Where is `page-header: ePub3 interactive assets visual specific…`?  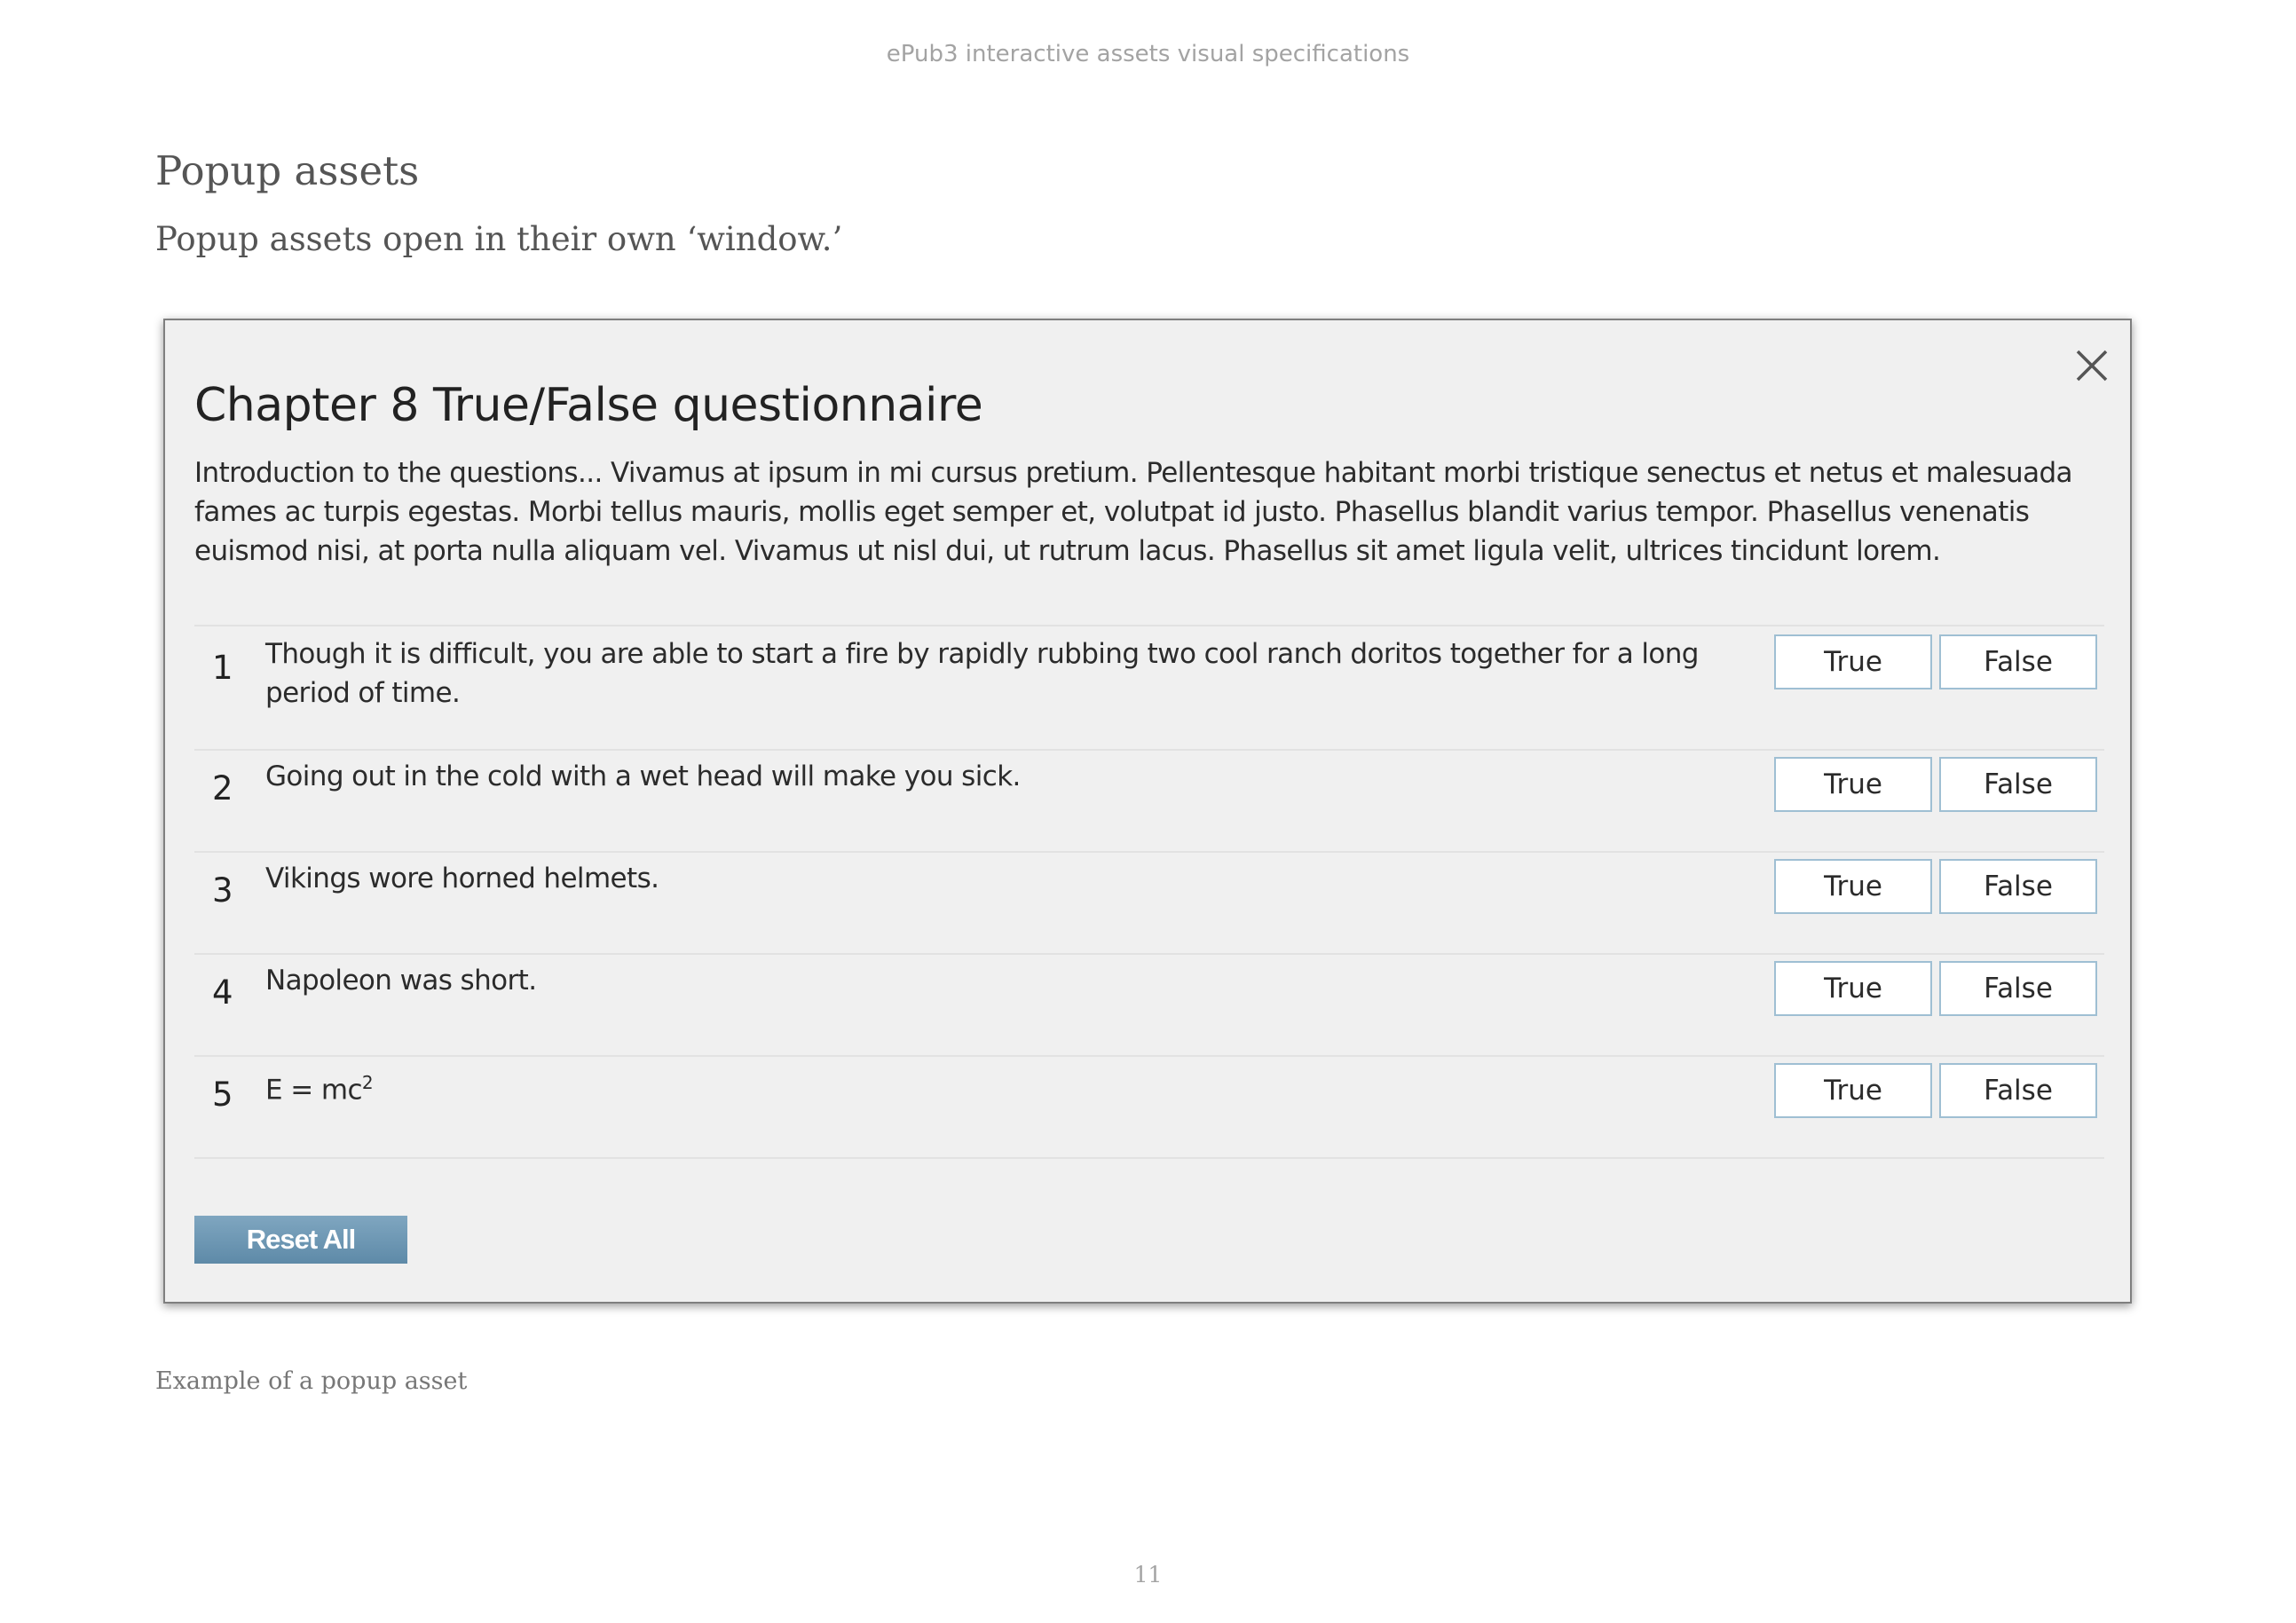
page-header: ePub3 interactive assets visual specific… is located at coordinates (1148, 54).